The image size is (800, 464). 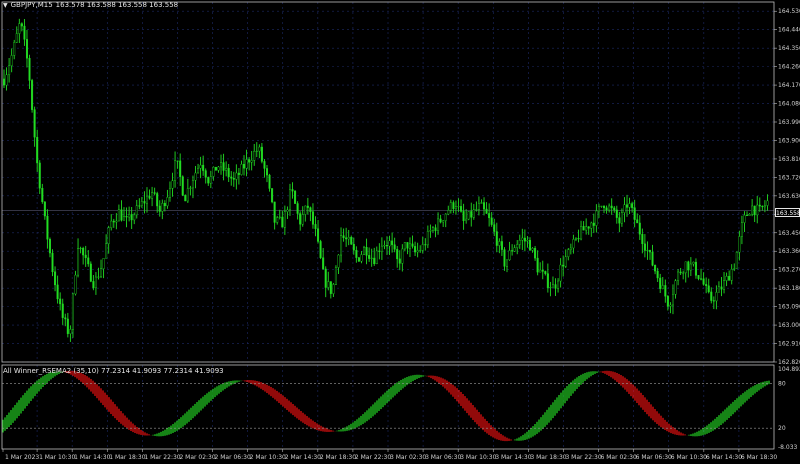 What do you see at coordinates (789, 325) in the screenshot?
I see `price-tick-label: 163.000` at bounding box center [789, 325].